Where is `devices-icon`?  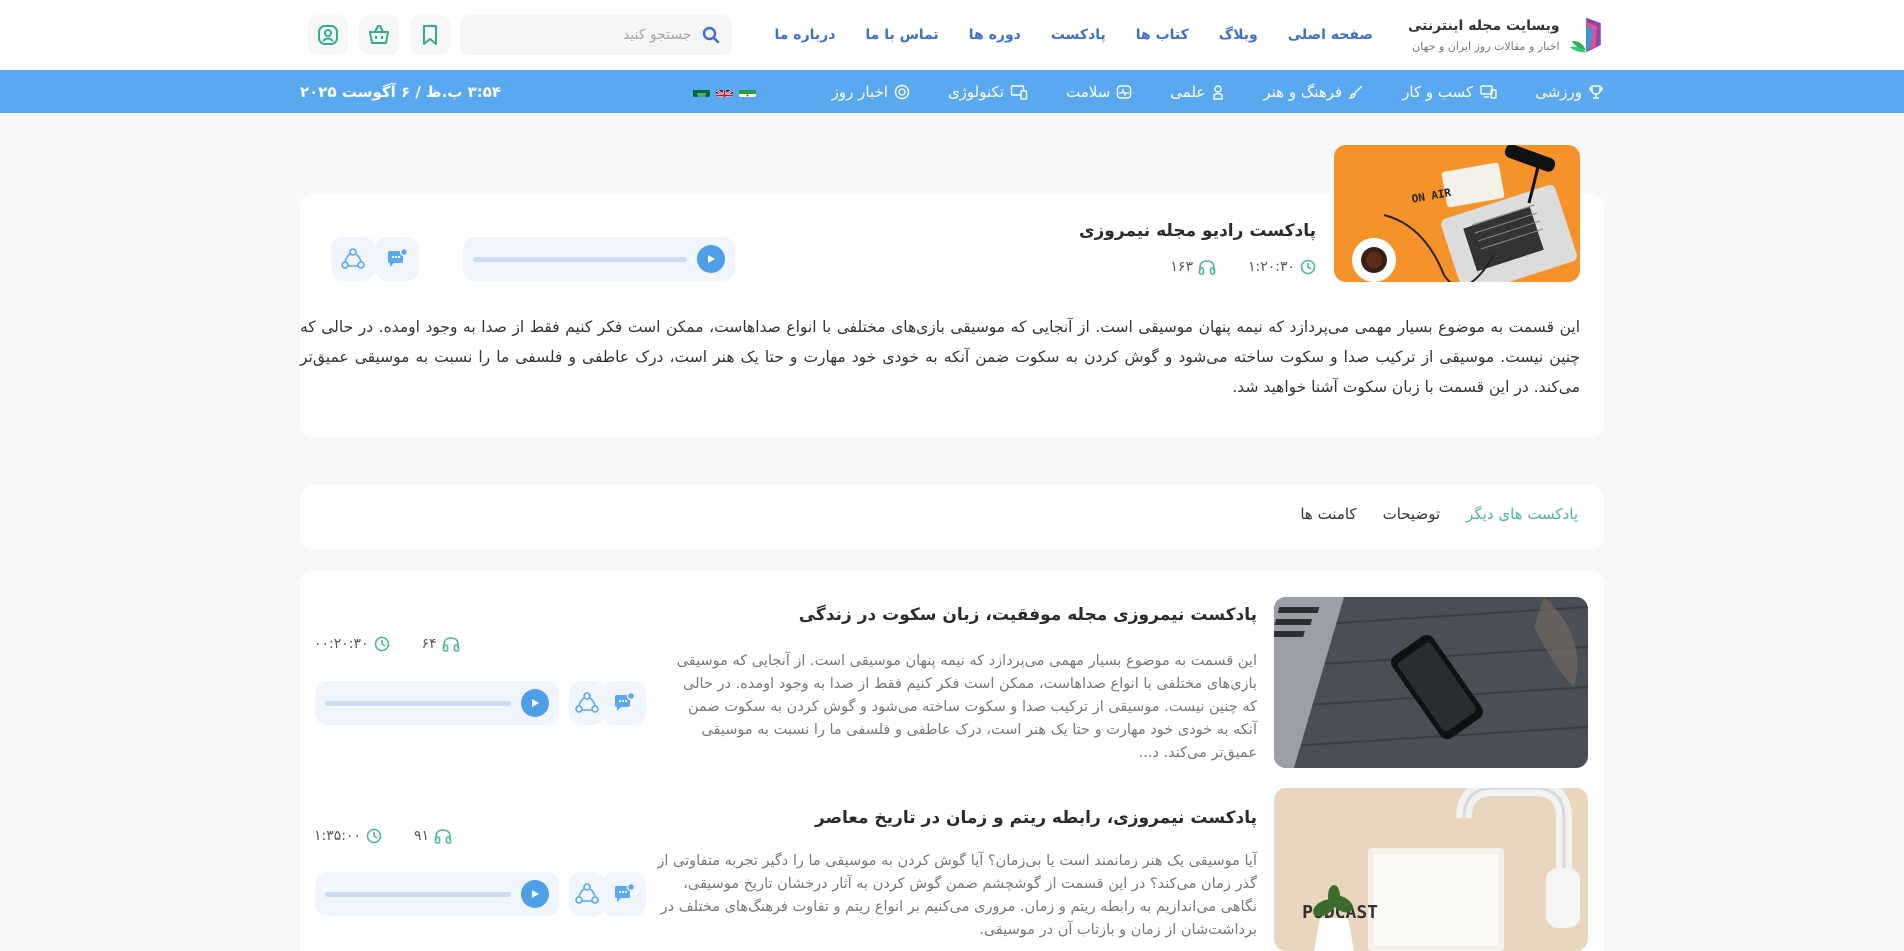 devices-icon is located at coordinates (1019, 92).